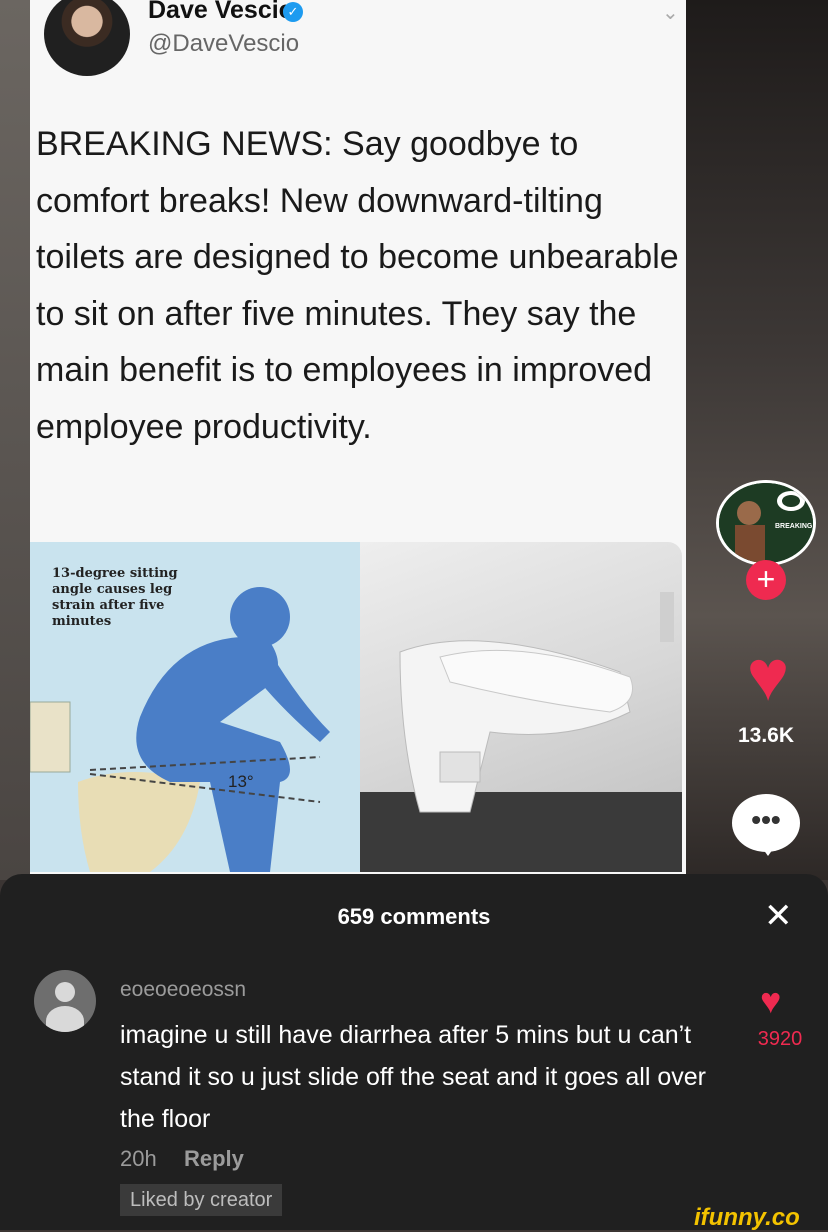 This screenshot has width=828, height=1232. What do you see at coordinates (414, 916) in the screenshot?
I see `comments-count-title: 659 comments` at bounding box center [414, 916].